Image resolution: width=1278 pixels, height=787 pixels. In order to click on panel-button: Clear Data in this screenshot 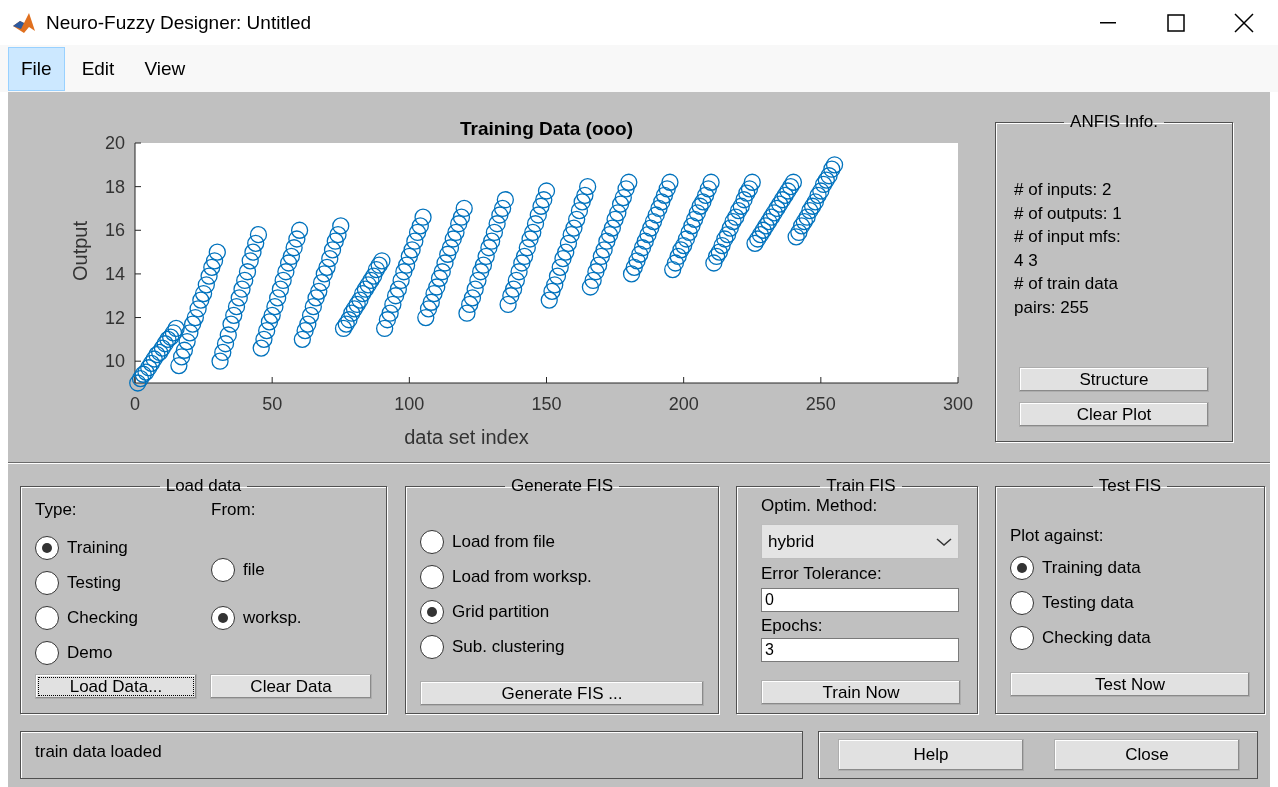, I will do `click(291, 686)`.